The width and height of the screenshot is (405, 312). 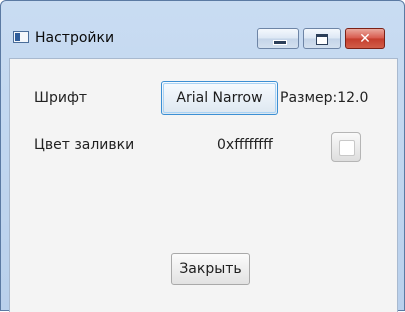 What do you see at coordinates (75, 38) in the screenshot?
I see `window-title: Настройки` at bounding box center [75, 38].